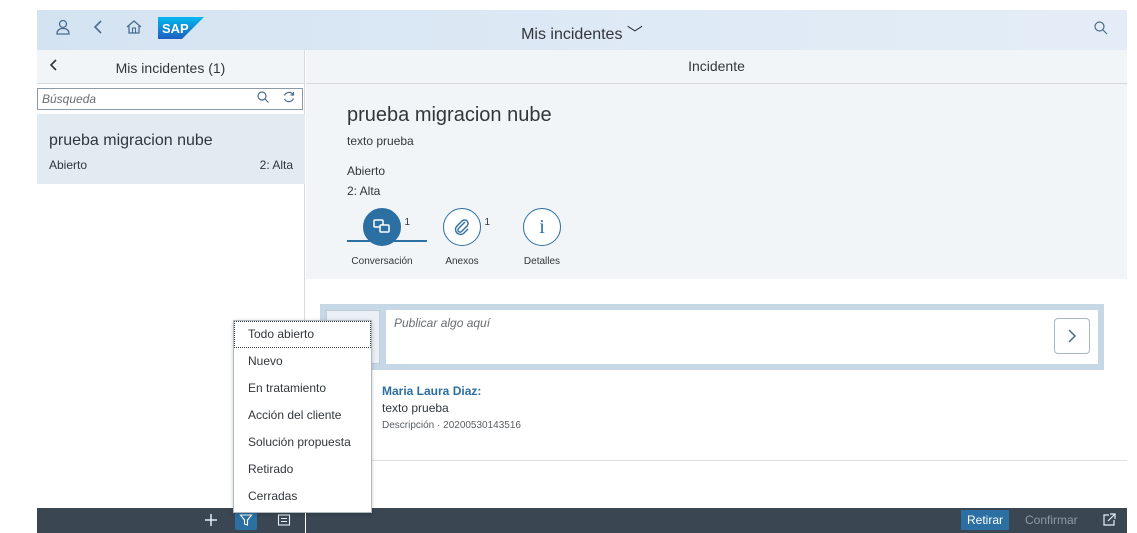 The height and width of the screenshot is (533, 1137). What do you see at coordinates (466, 227) in the screenshot?
I see `attachment-icon: 1` at bounding box center [466, 227].